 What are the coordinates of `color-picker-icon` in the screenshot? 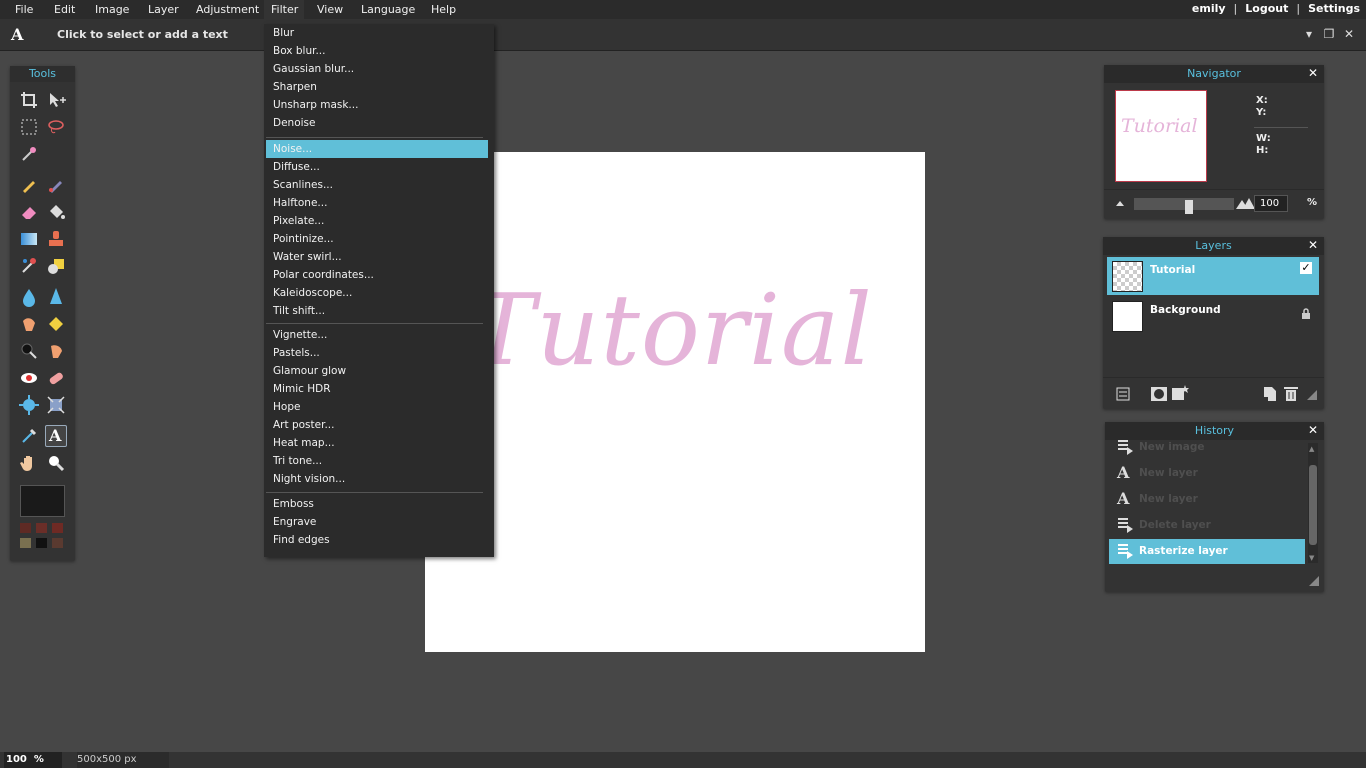 It's located at (29, 436).